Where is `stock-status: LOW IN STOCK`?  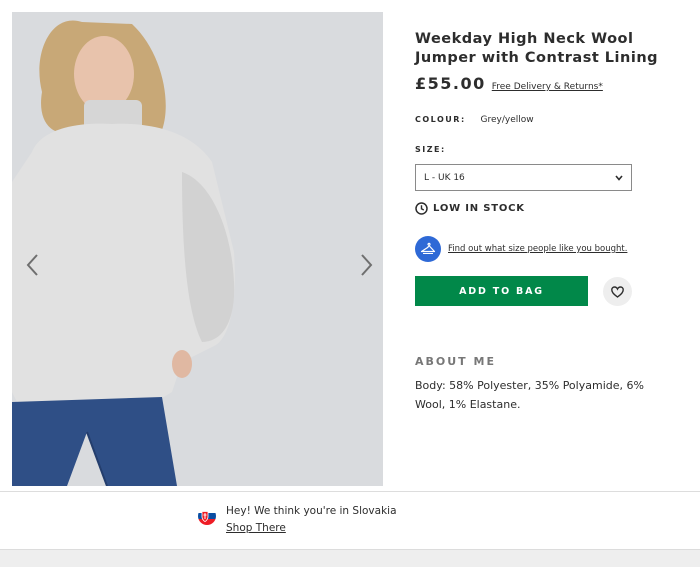
stock-status: LOW IN STOCK is located at coordinates (470, 208).